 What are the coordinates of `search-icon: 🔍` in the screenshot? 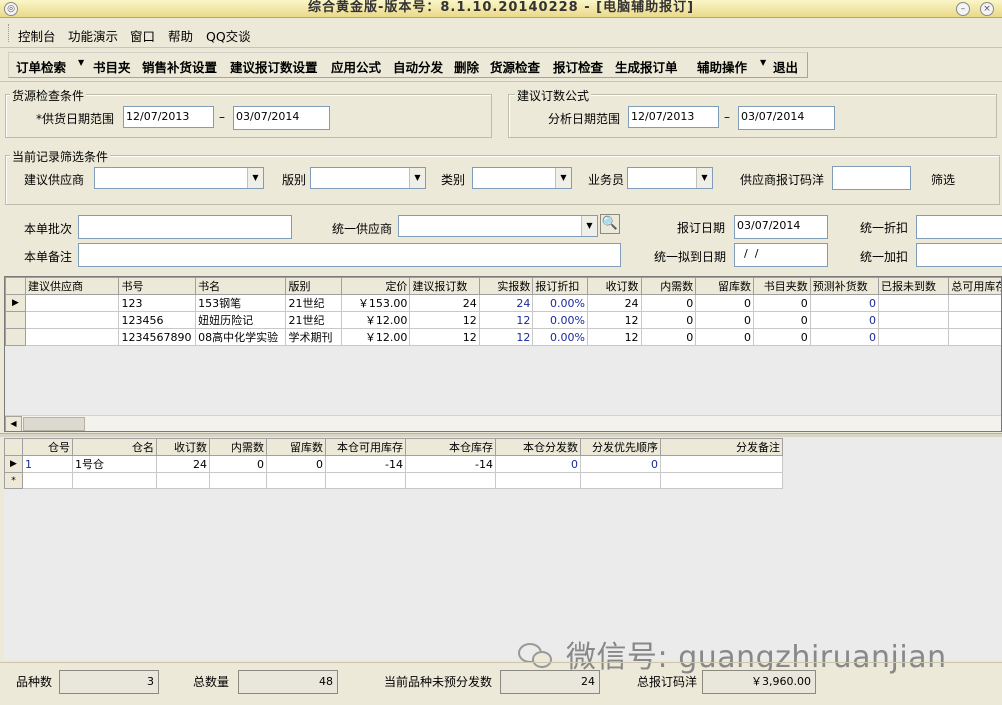 It's located at (610, 224).